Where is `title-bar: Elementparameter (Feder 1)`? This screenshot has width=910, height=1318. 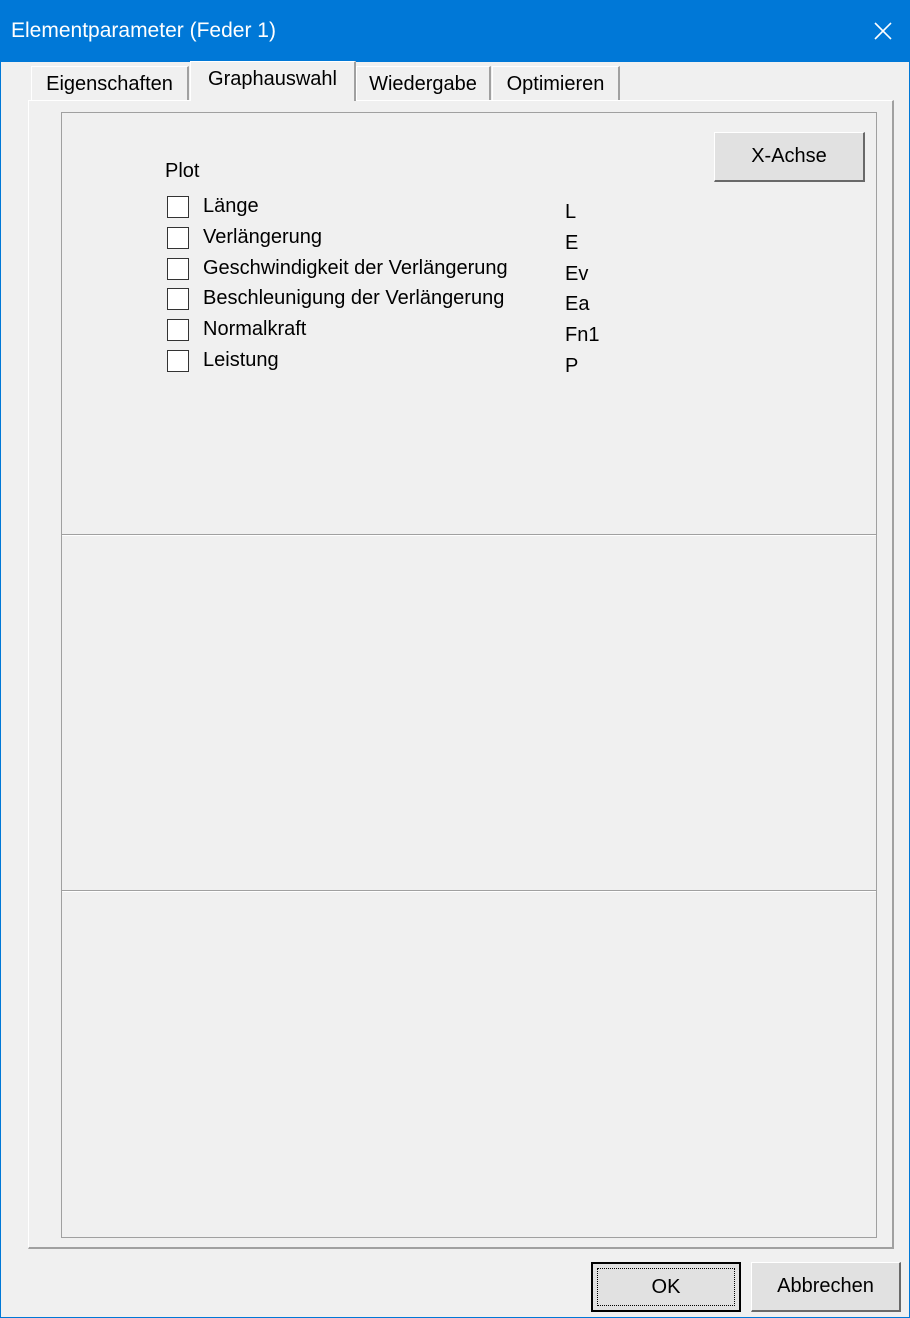
title-bar: Elementparameter (Feder 1) is located at coordinates (455, 31).